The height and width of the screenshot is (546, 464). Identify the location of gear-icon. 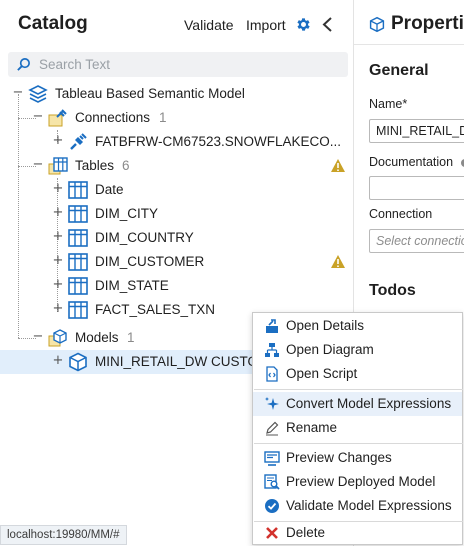
(303, 24).